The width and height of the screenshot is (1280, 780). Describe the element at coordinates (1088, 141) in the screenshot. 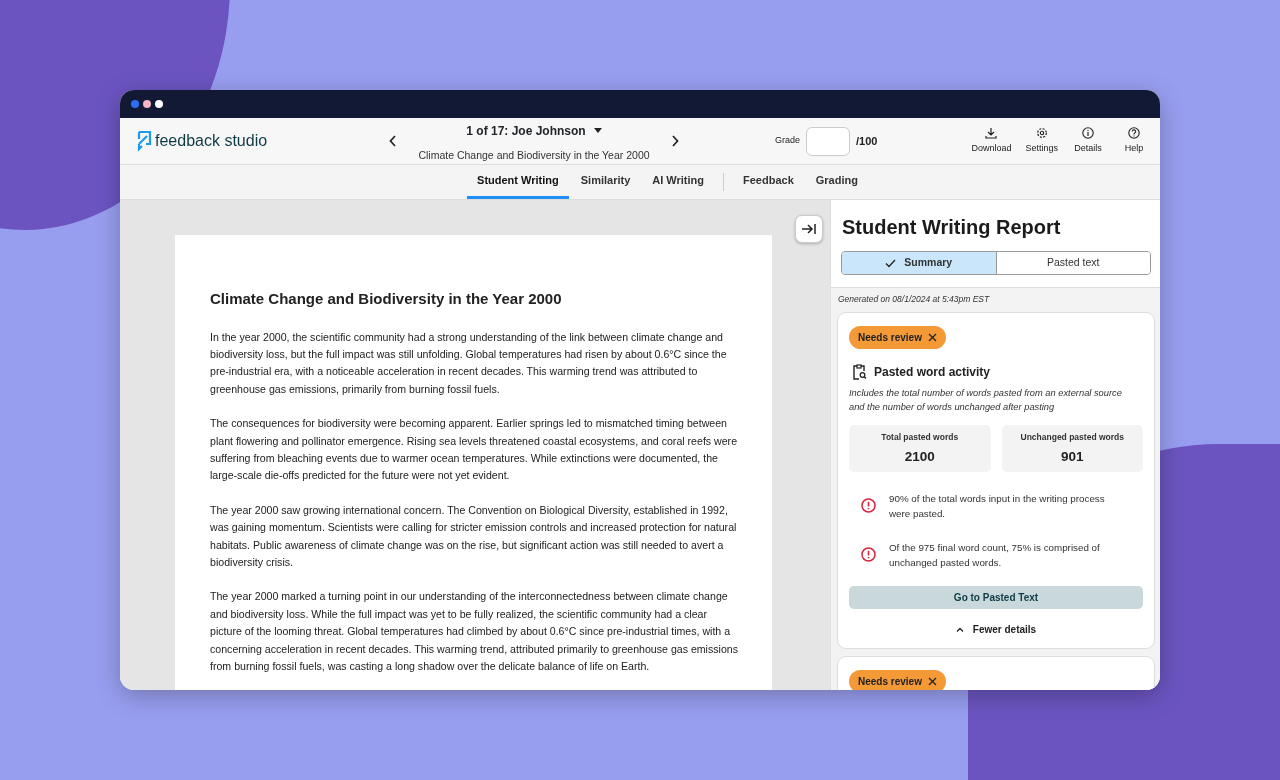

I see `info-button: Details` at that location.